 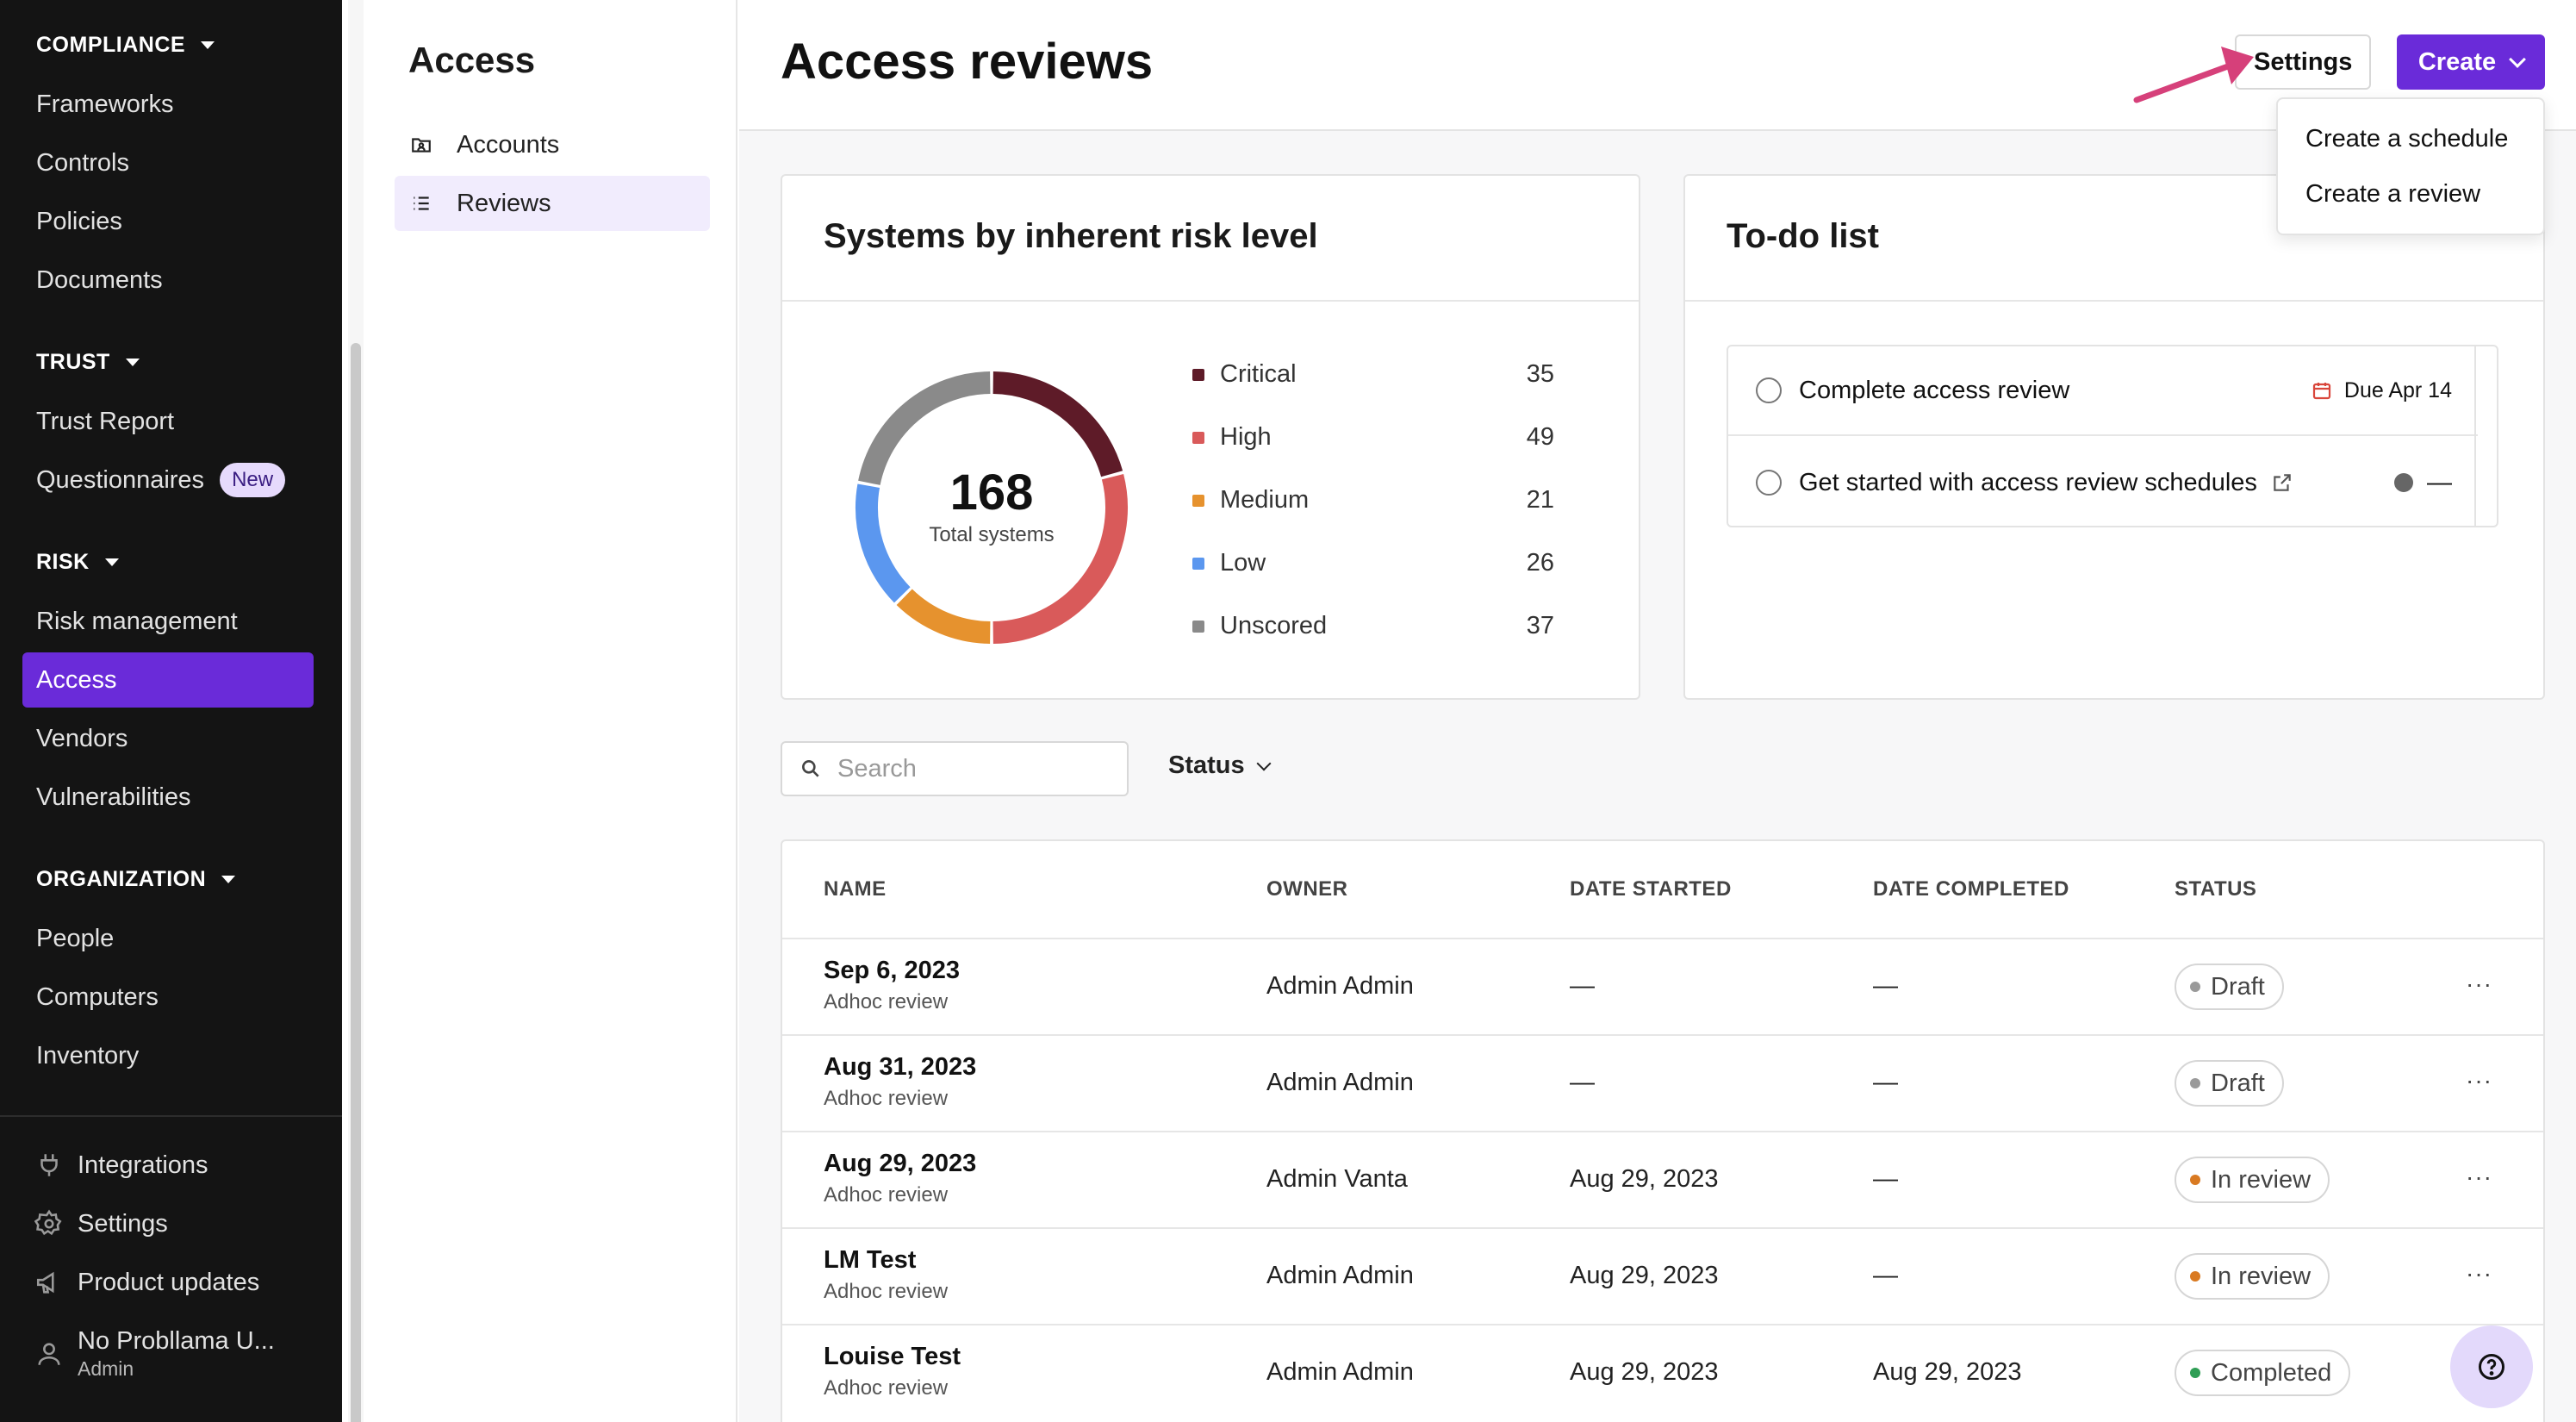 What do you see at coordinates (553, 203) in the screenshot?
I see `subnav-item-reviews: Reviews` at bounding box center [553, 203].